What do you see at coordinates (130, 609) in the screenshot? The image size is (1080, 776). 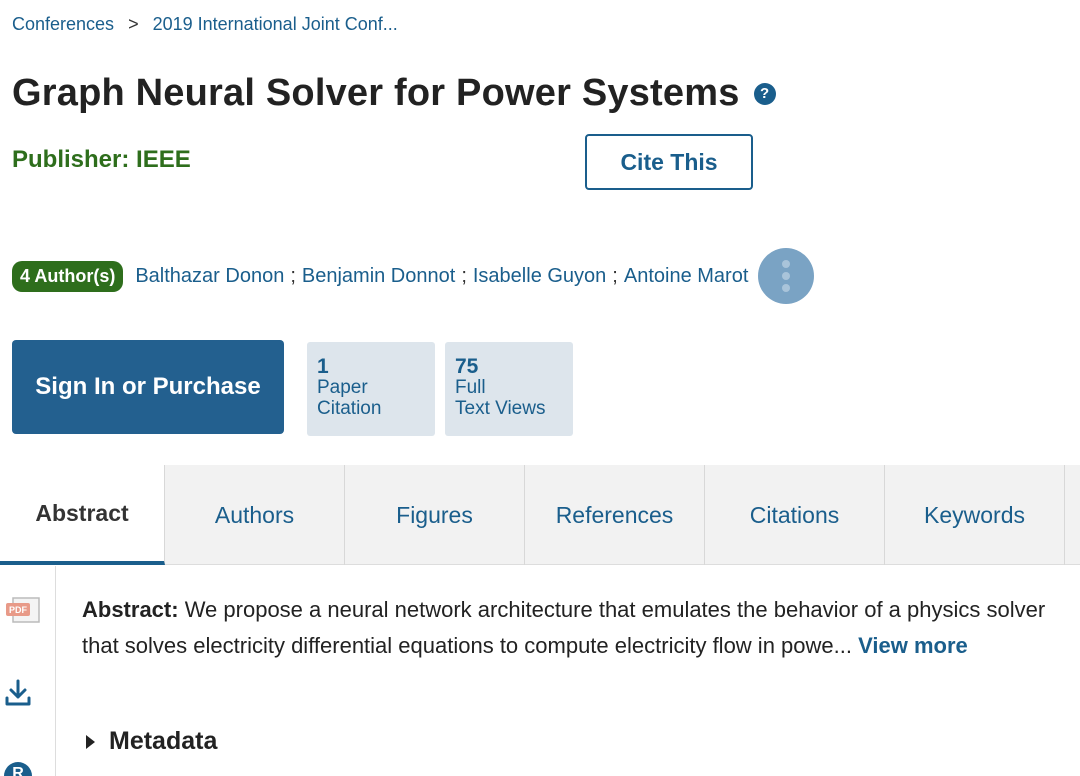 I see `abstract-label: Abstract:` at bounding box center [130, 609].